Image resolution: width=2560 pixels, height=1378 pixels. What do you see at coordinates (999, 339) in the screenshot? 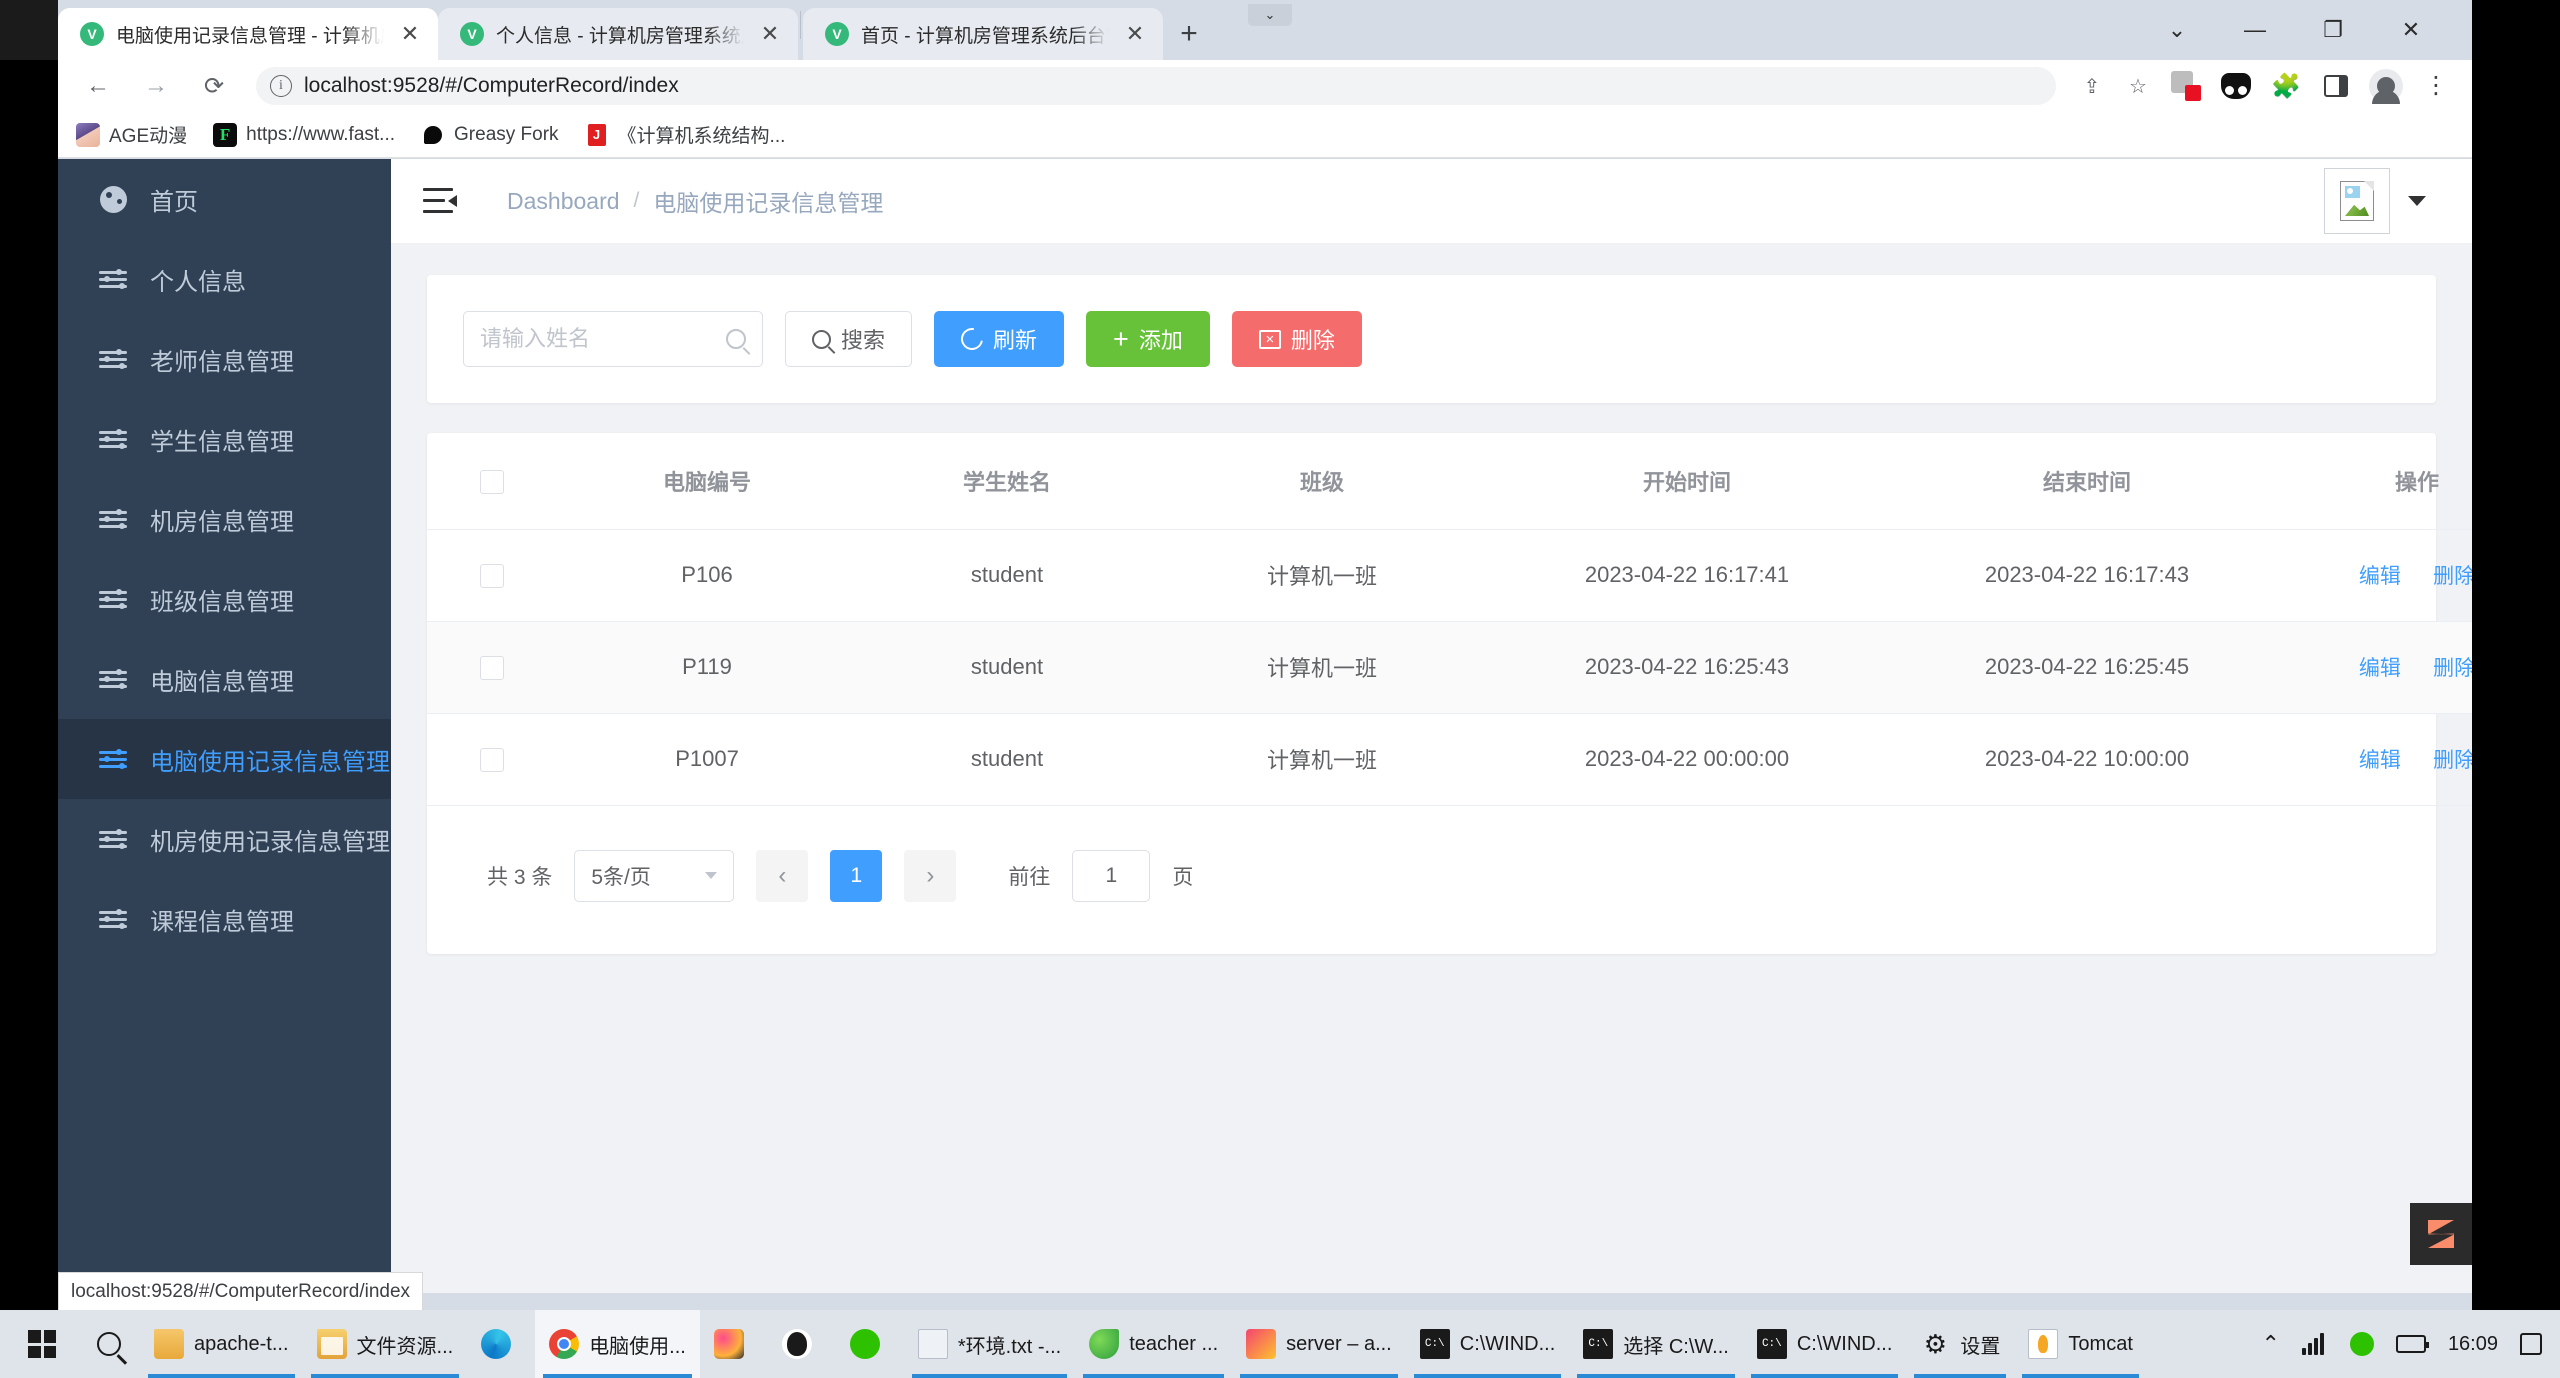
I see `refresh-button: 刷新` at bounding box center [999, 339].